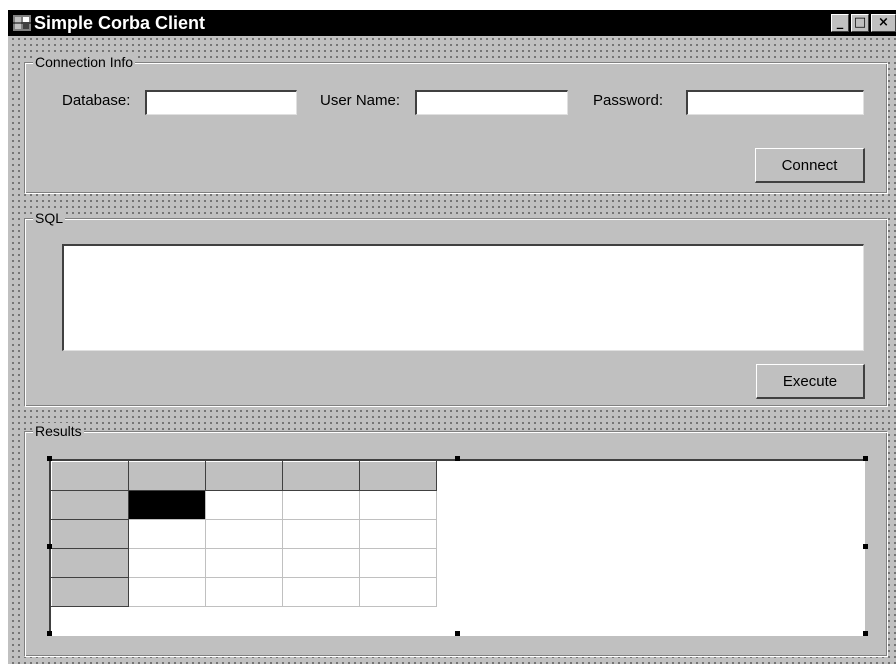 The width and height of the screenshot is (896, 664). What do you see at coordinates (860, 23) in the screenshot?
I see `maximize-button: □` at bounding box center [860, 23].